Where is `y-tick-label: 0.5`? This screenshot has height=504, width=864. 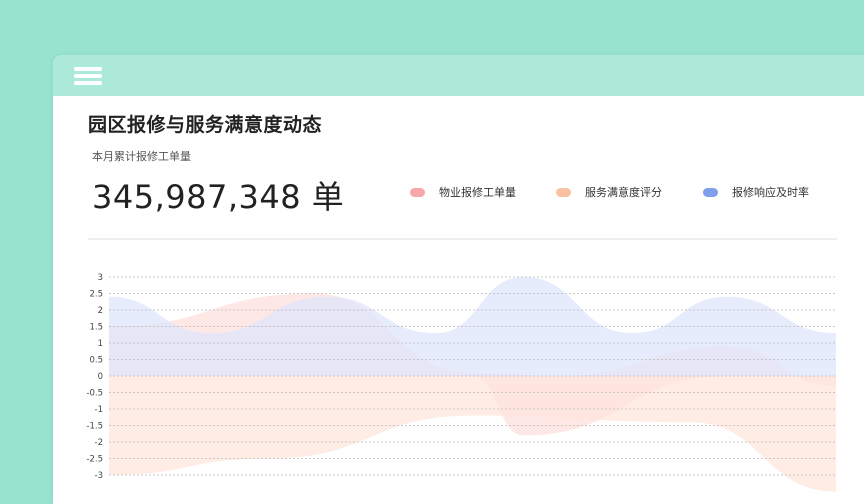
y-tick-label: 0.5 is located at coordinates (96, 361).